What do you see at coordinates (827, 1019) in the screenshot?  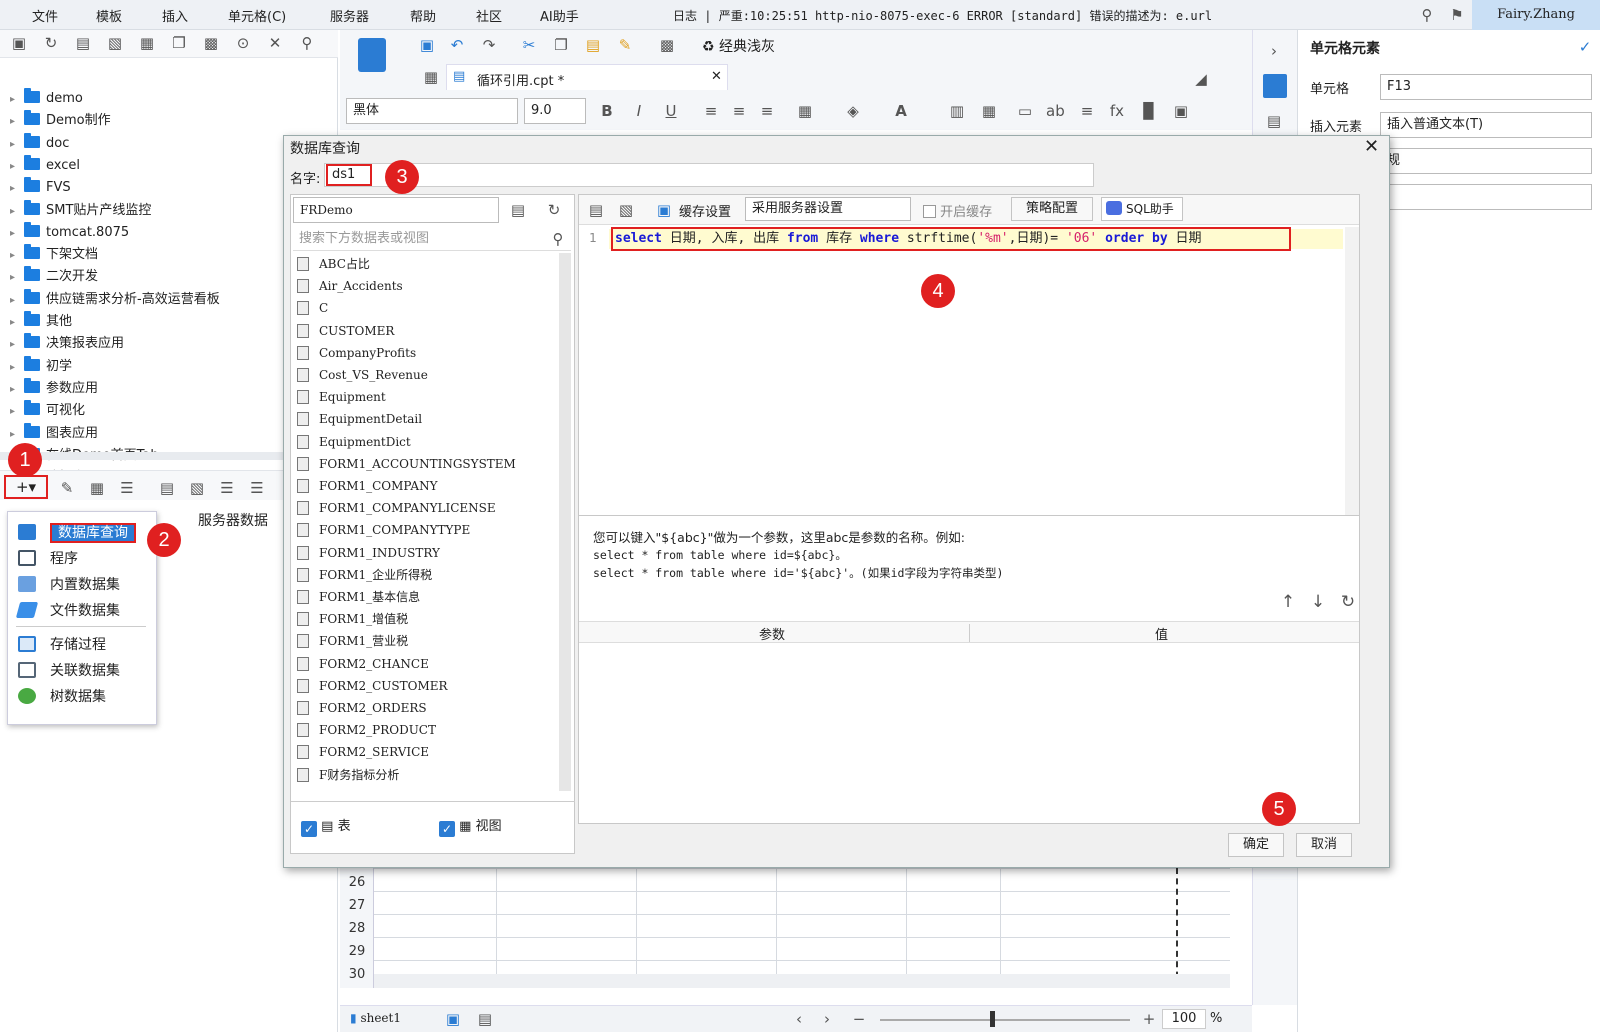 I see `next-page-icon: ›` at bounding box center [827, 1019].